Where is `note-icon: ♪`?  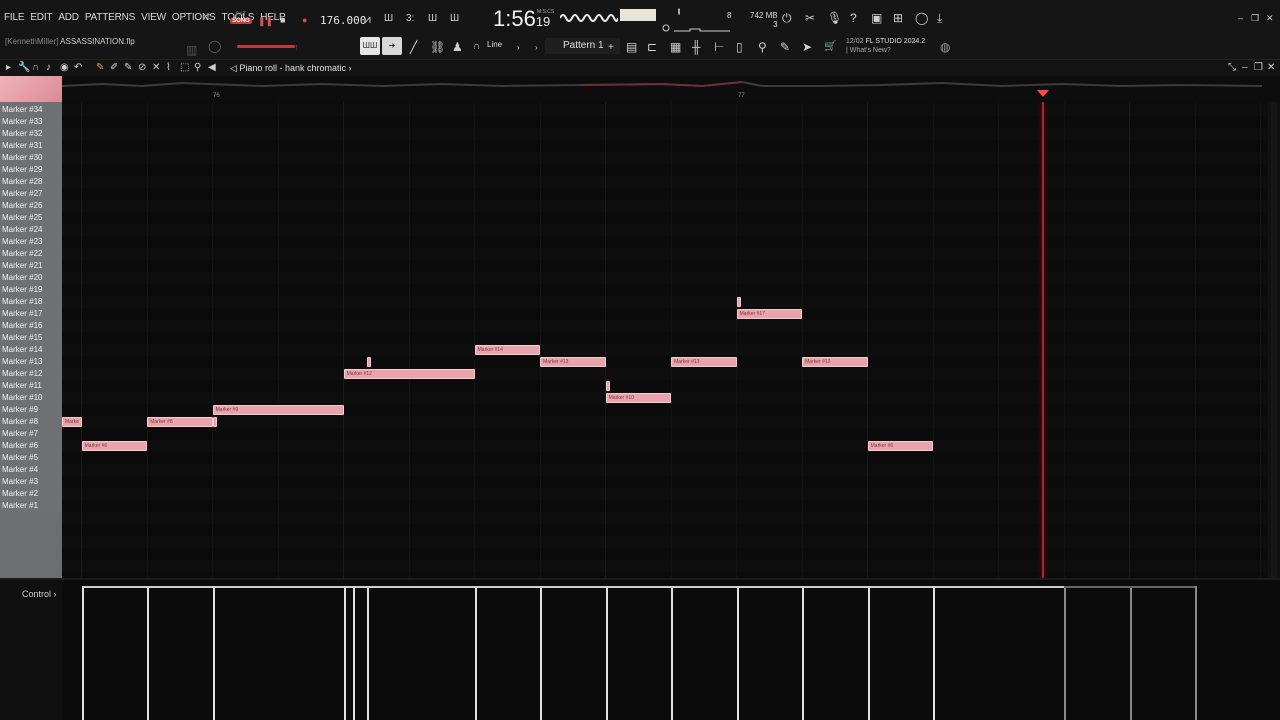 note-icon: ♪ is located at coordinates (48, 68).